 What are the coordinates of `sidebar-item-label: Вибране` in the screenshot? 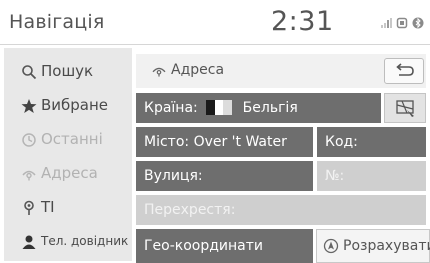 It's located at (75, 105).